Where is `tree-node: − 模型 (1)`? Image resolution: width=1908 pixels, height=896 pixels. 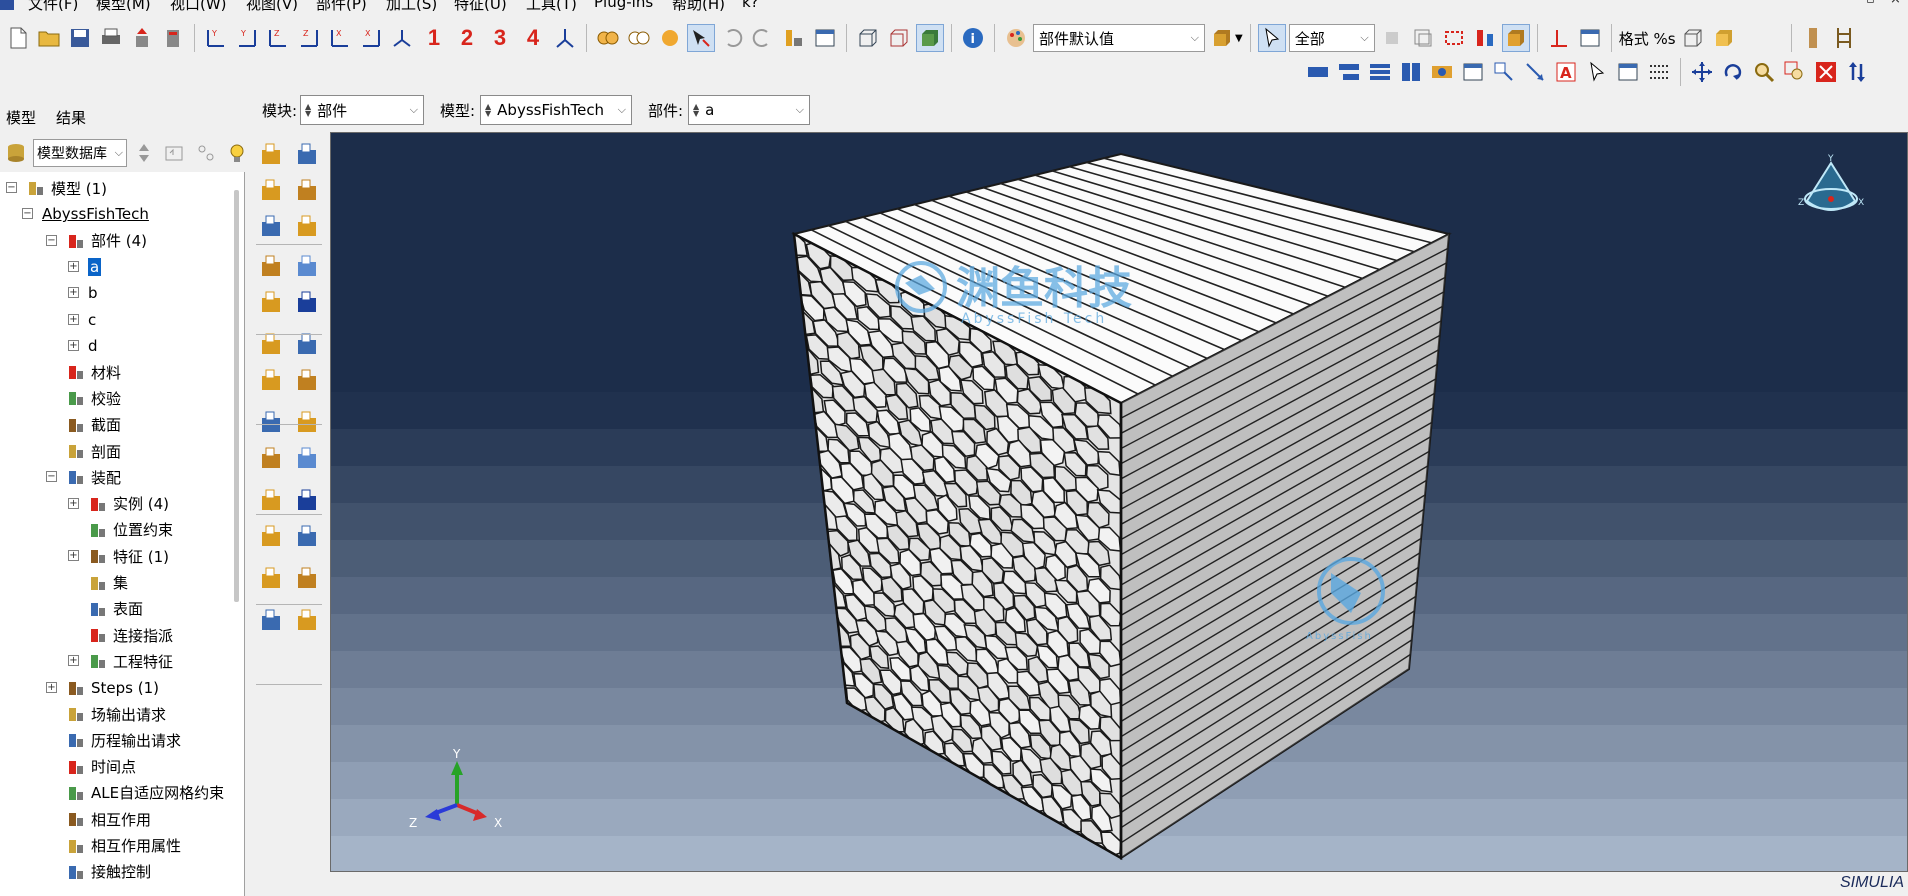 tree-node: − 模型 (1) is located at coordinates (56, 188).